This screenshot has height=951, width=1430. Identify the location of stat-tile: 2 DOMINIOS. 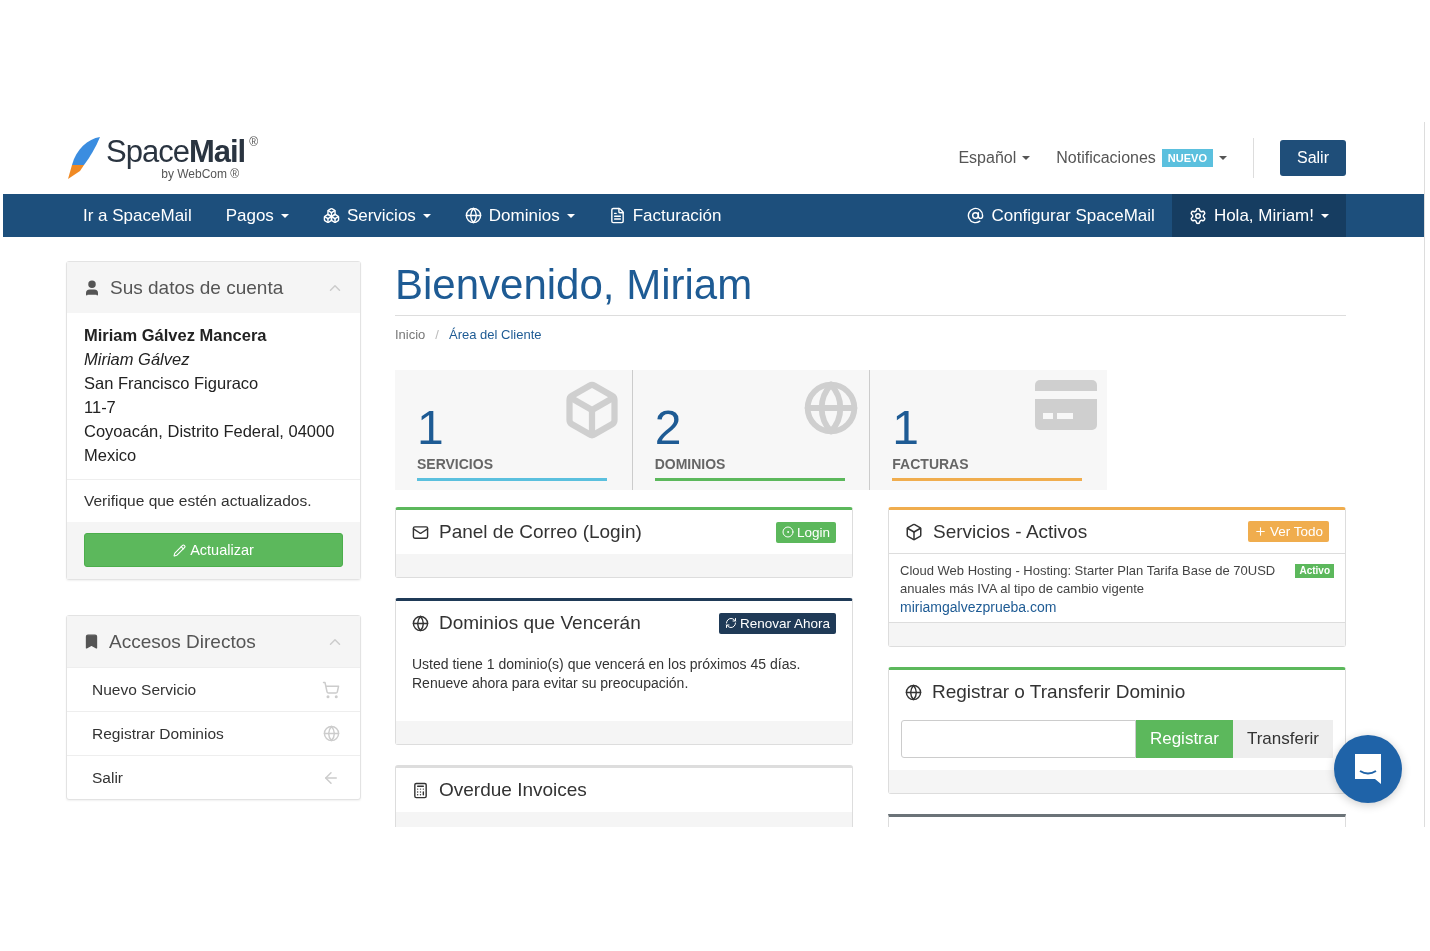
(750, 430).